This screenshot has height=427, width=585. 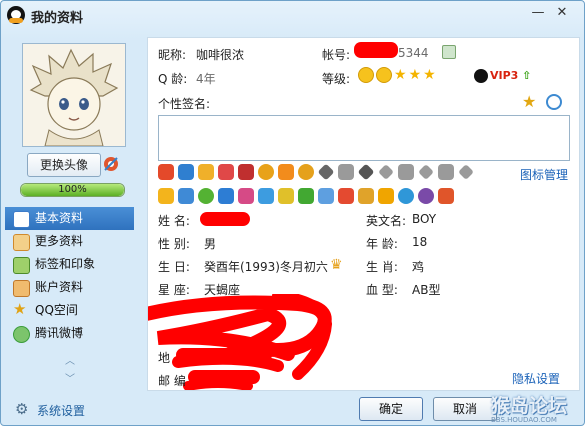 What do you see at coordinates (554, 102) in the screenshot?
I see `share-icon` at bounding box center [554, 102].